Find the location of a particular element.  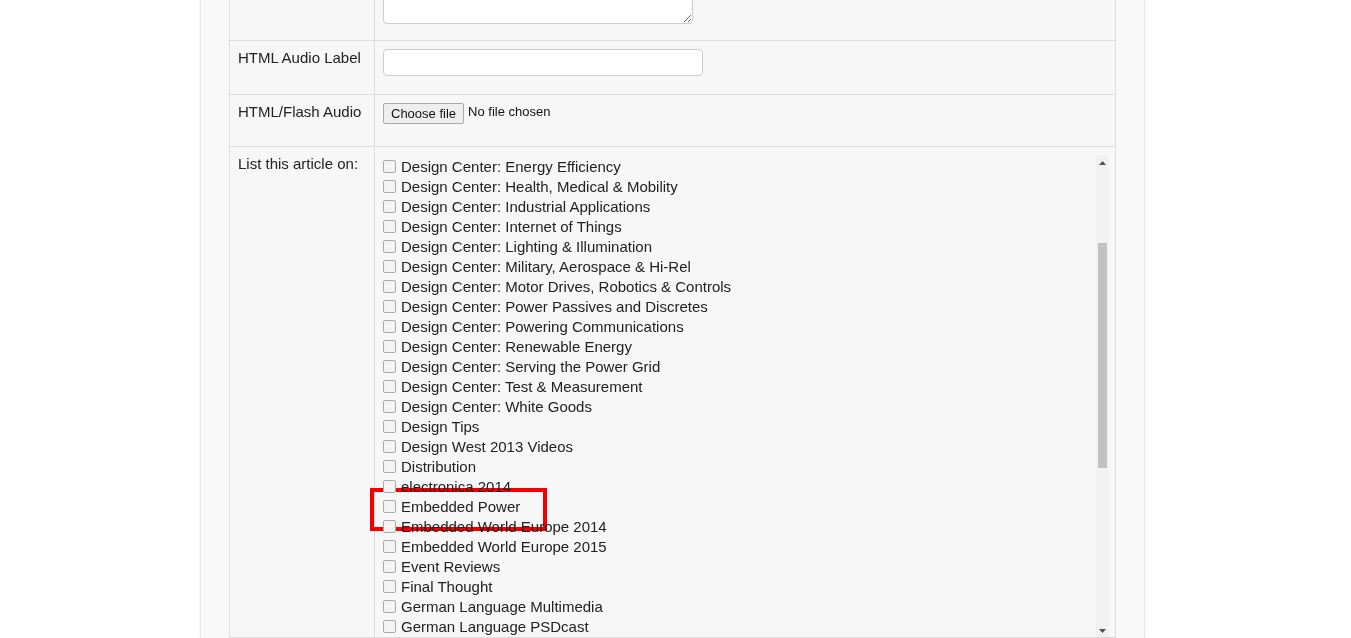

label-cell: HTML/Flash Audio is located at coordinates (302, 121).